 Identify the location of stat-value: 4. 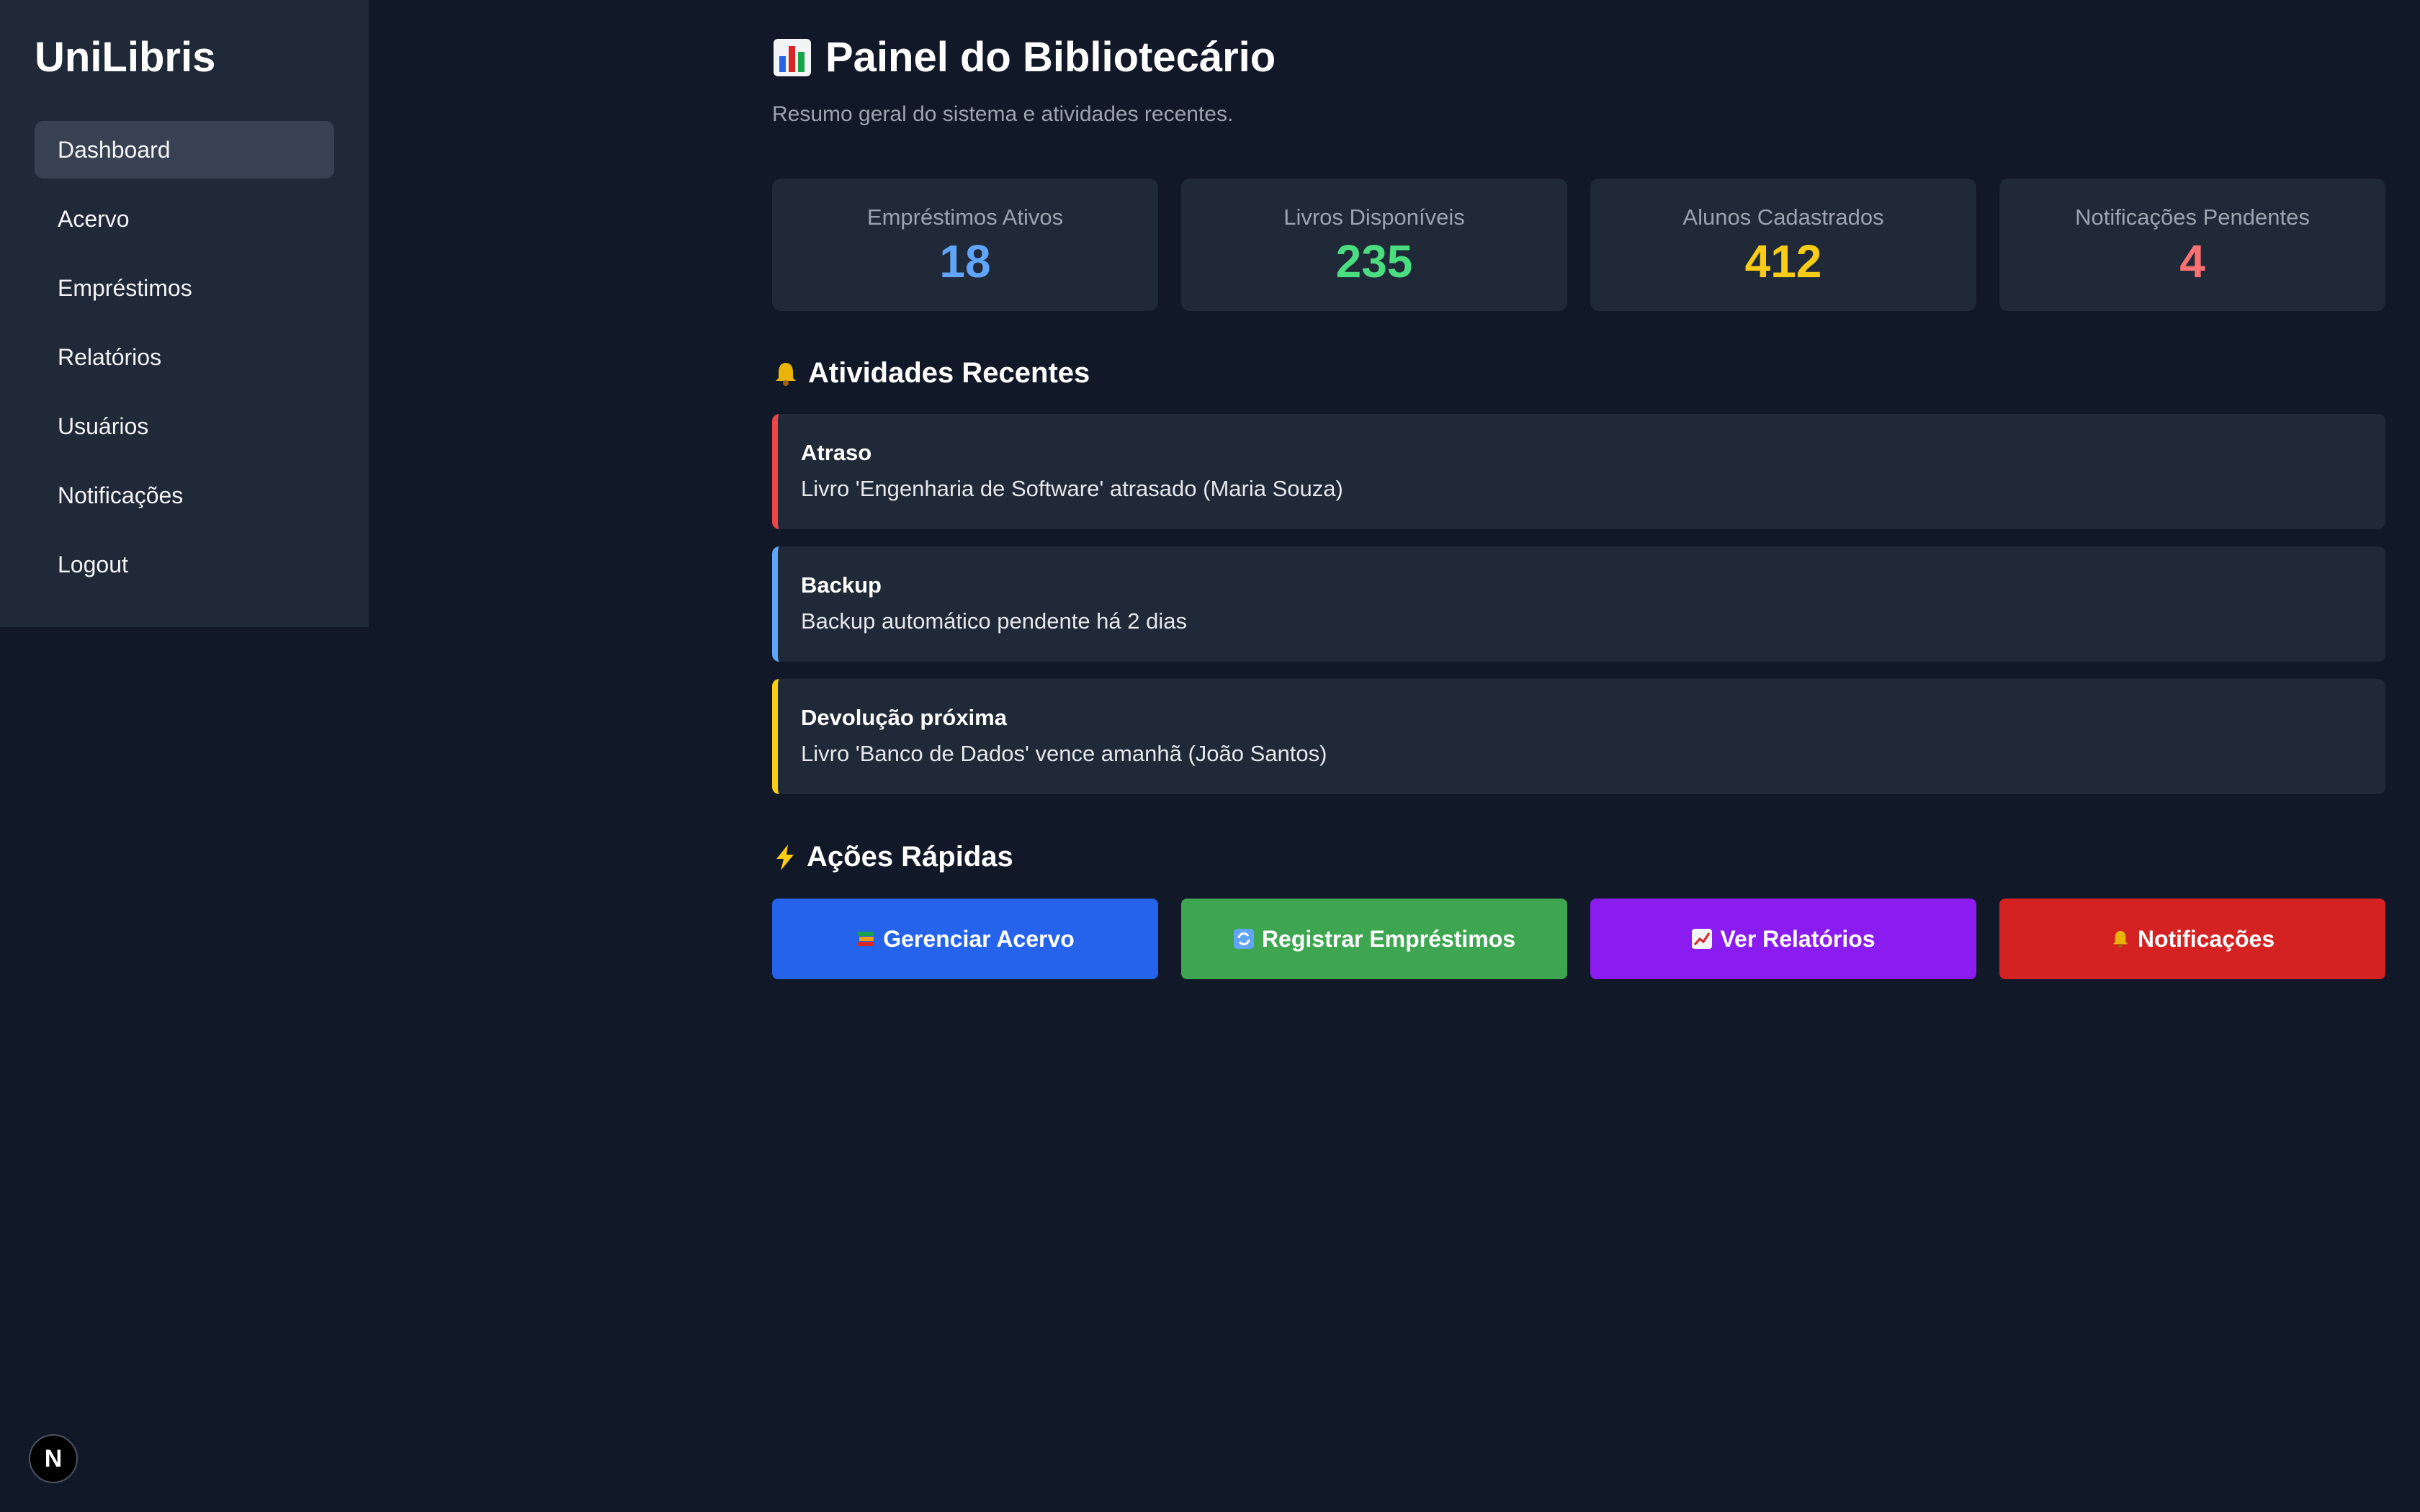
(2192, 261).